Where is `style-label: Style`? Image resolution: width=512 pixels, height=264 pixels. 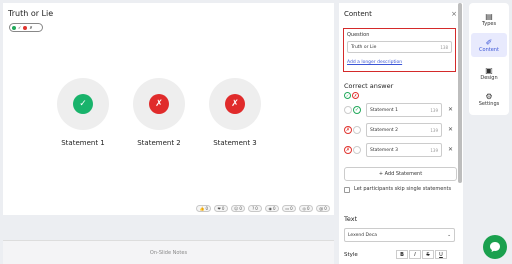
style-label: Style is located at coordinates (351, 254).